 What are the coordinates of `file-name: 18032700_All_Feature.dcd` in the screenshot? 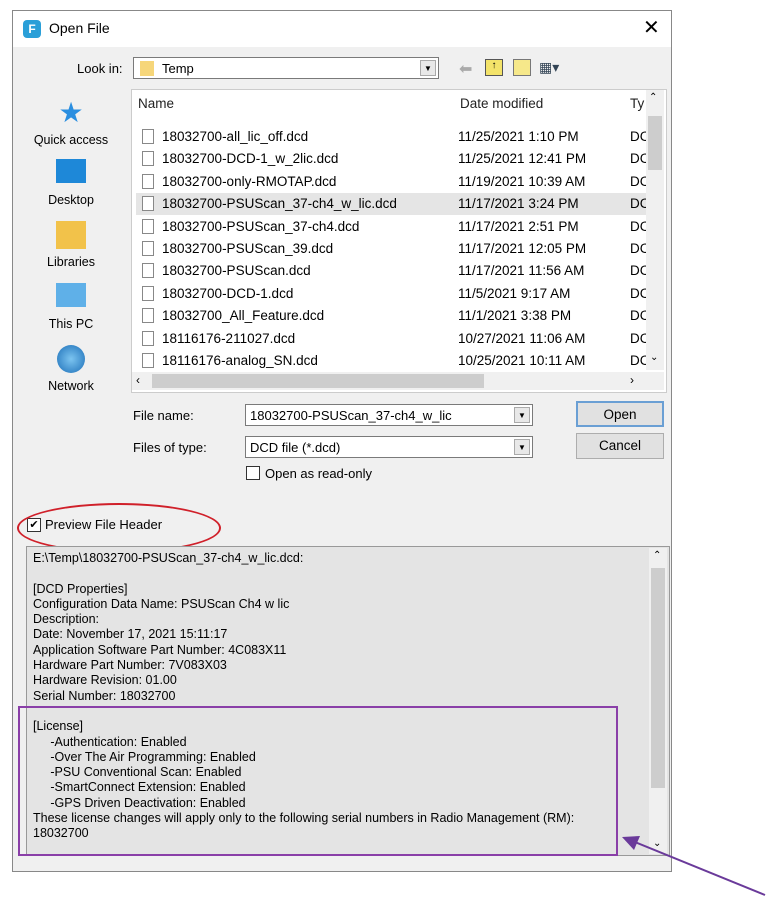 It's located at (243, 316).